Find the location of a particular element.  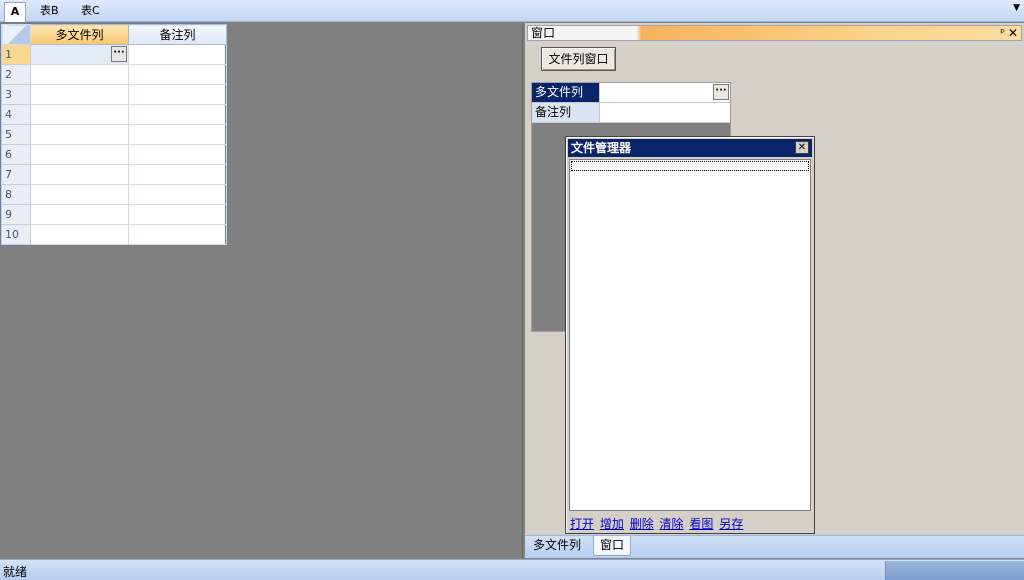

tab-b: 表B is located at coordinates (49, 12).